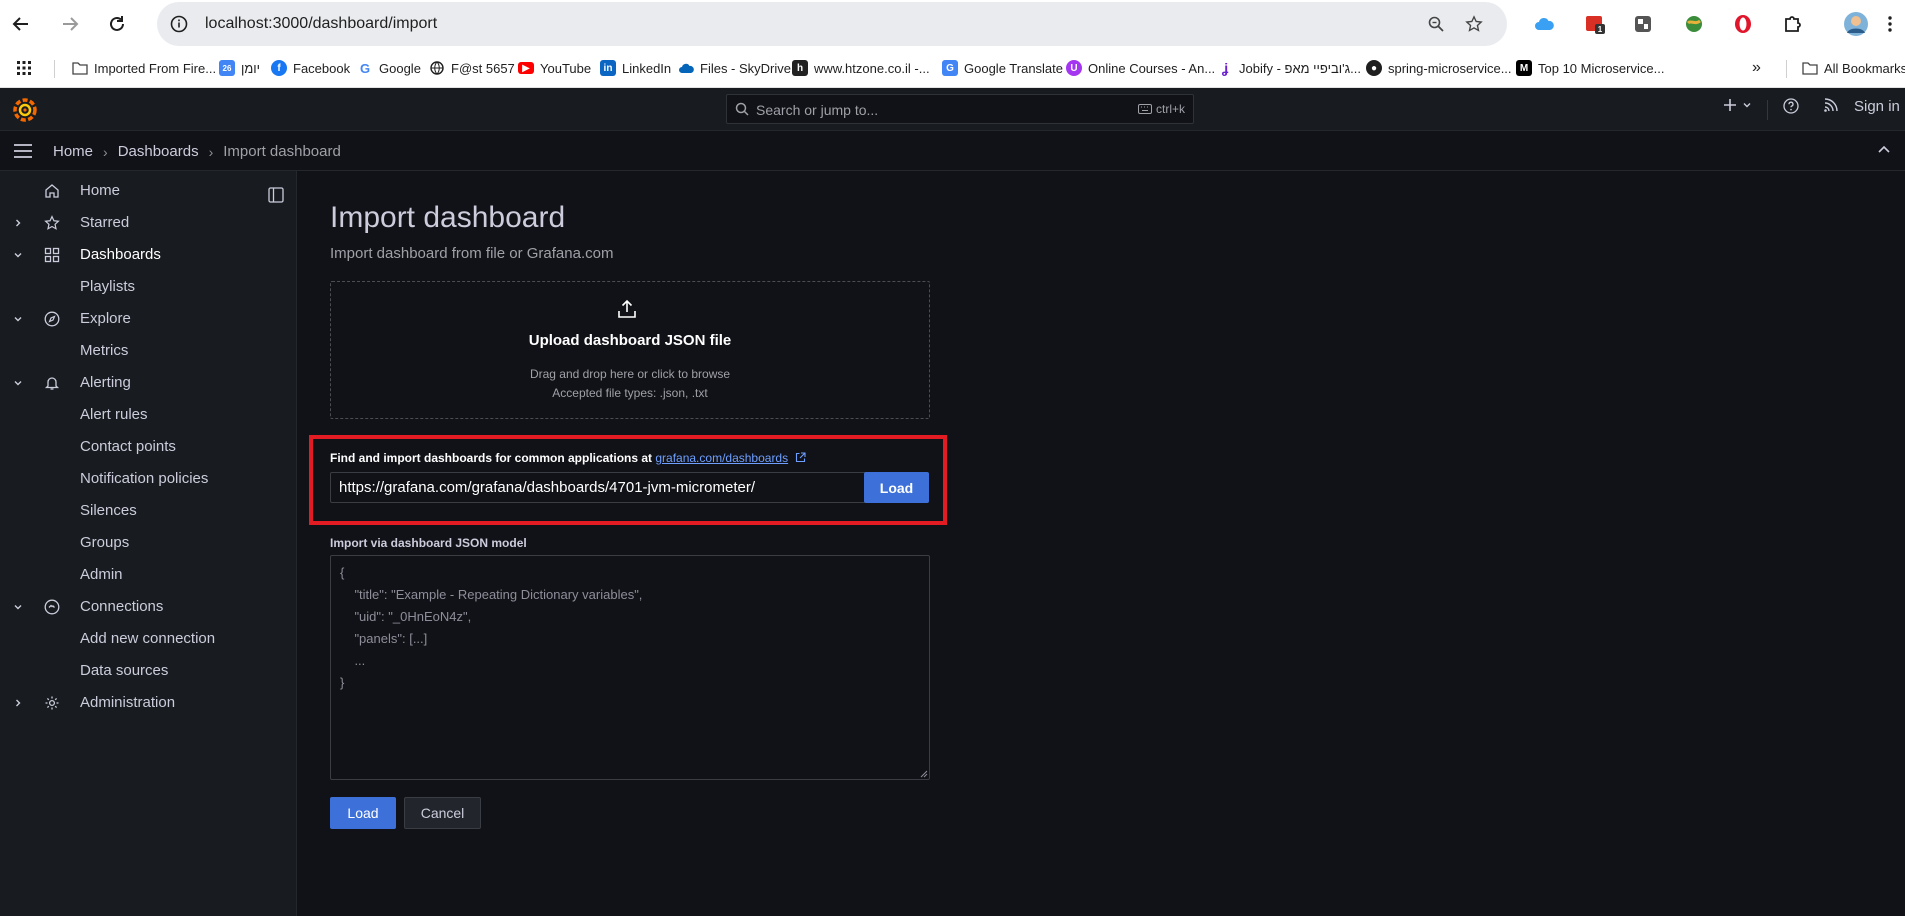  Describe the element at coordinates (1853, 68) in the screenshot. I see `all-bookmarks: All Bookmarks` at that location.